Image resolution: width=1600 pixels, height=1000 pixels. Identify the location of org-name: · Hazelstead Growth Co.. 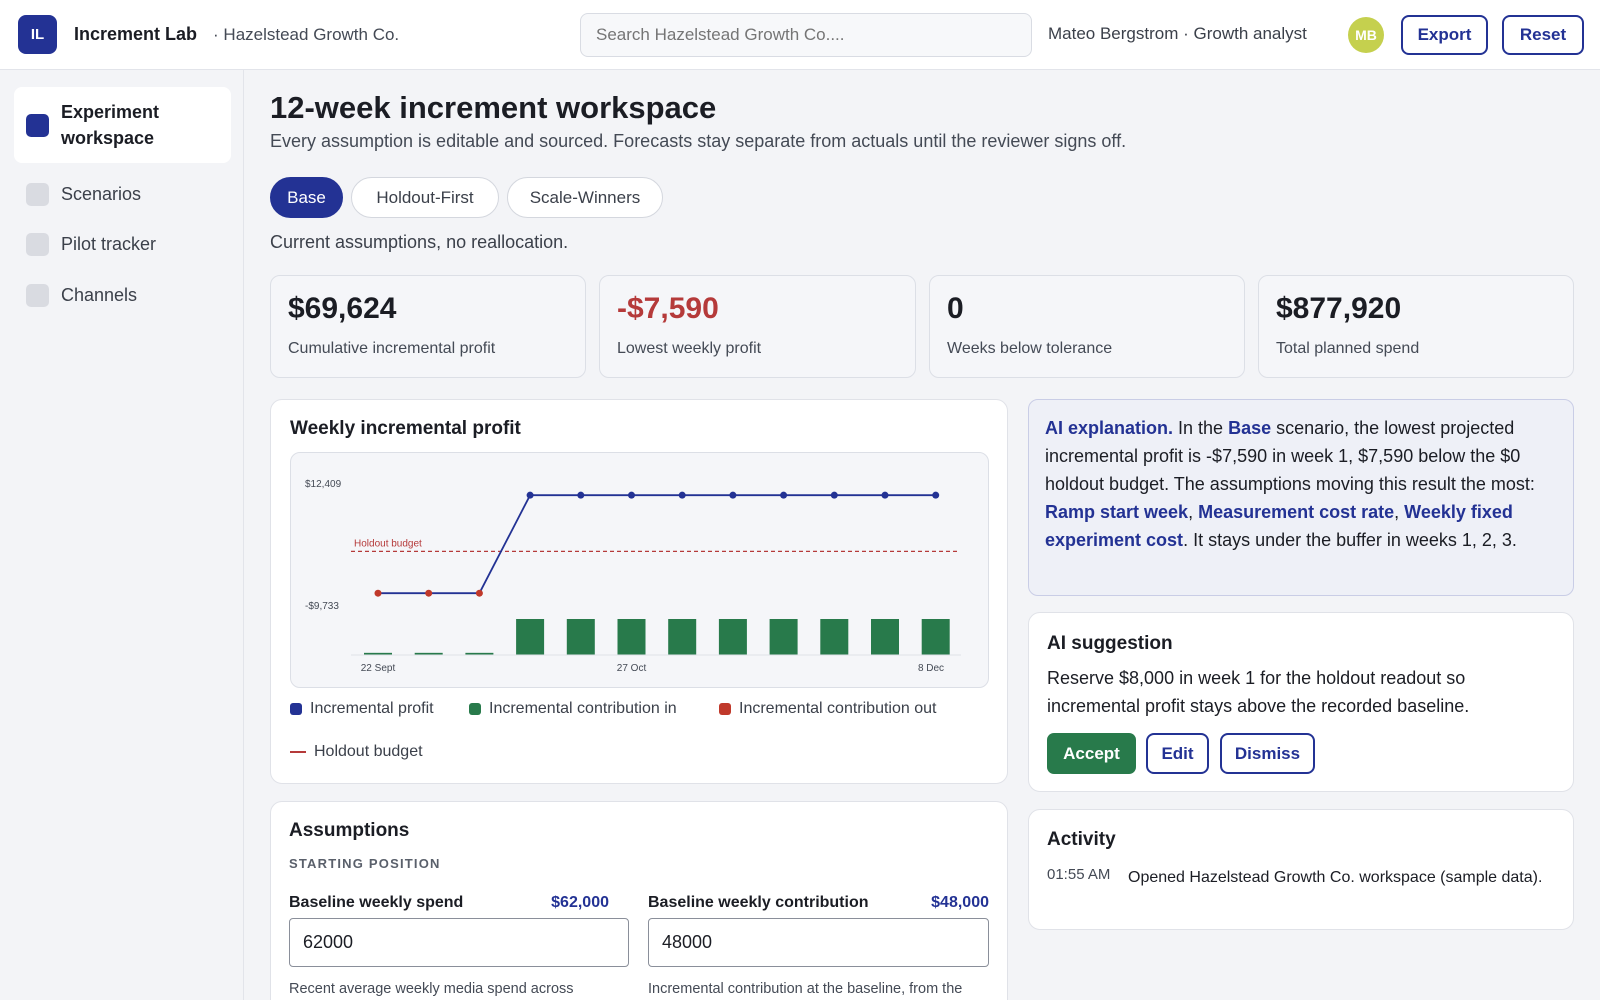
(306, 34).